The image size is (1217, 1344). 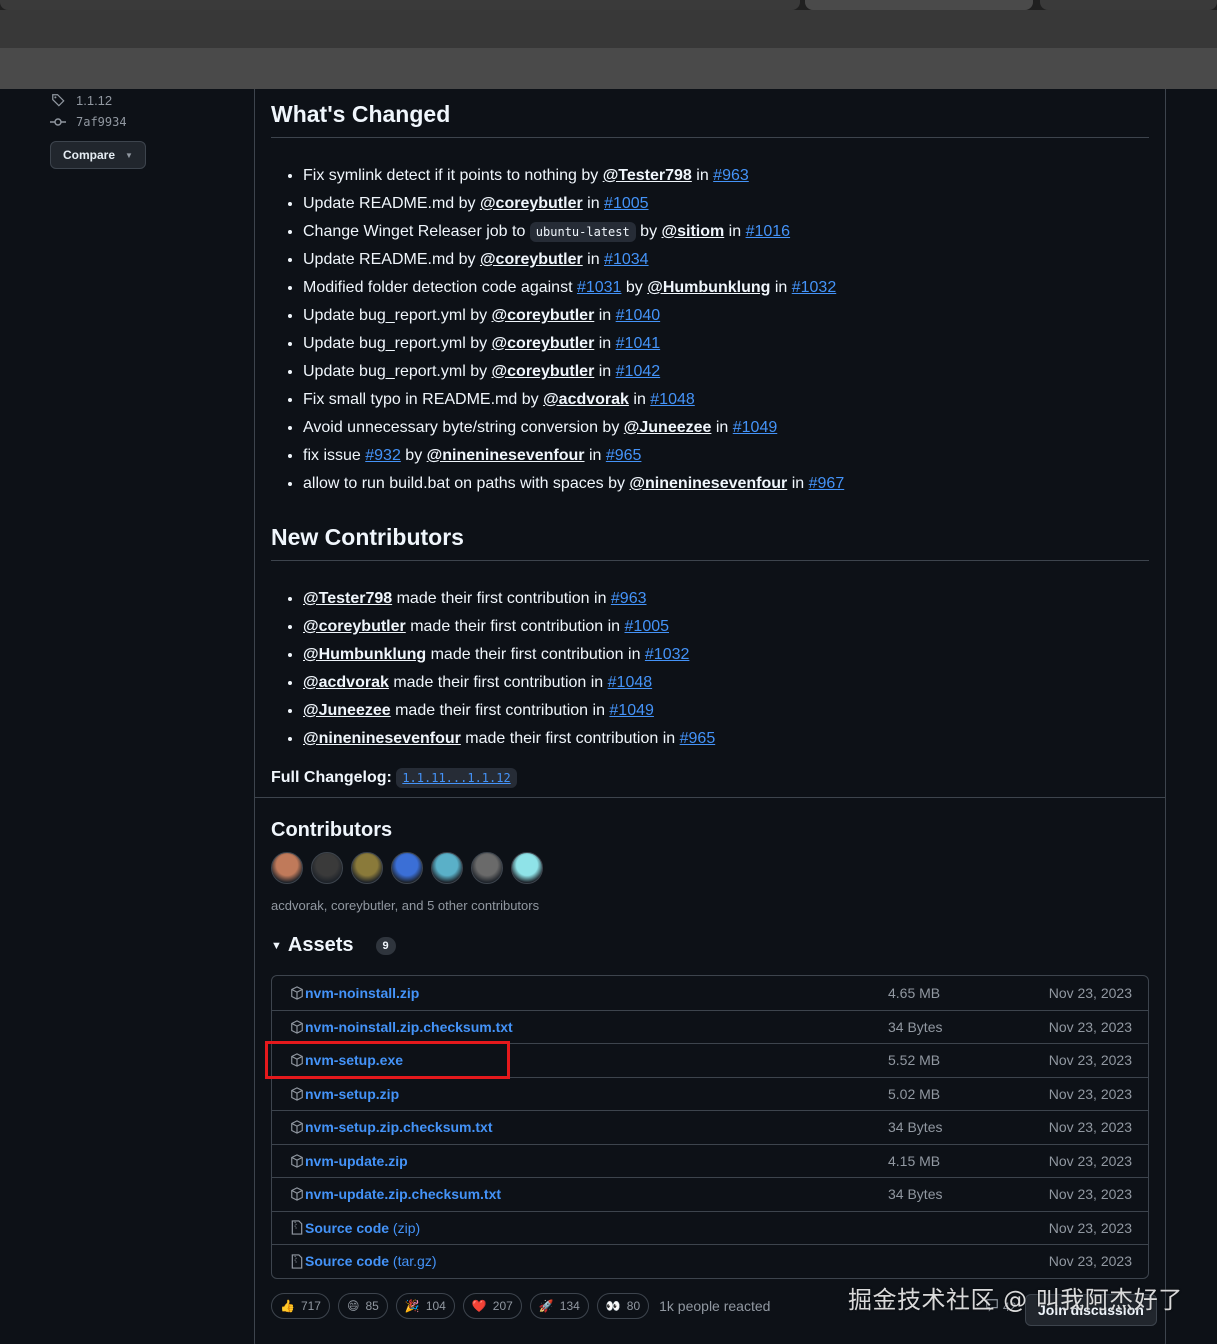 What do you see at coordinates (391, 259) in the screenshot?
I see `change-text: Update README.md by` at bounding box center [391, 259].